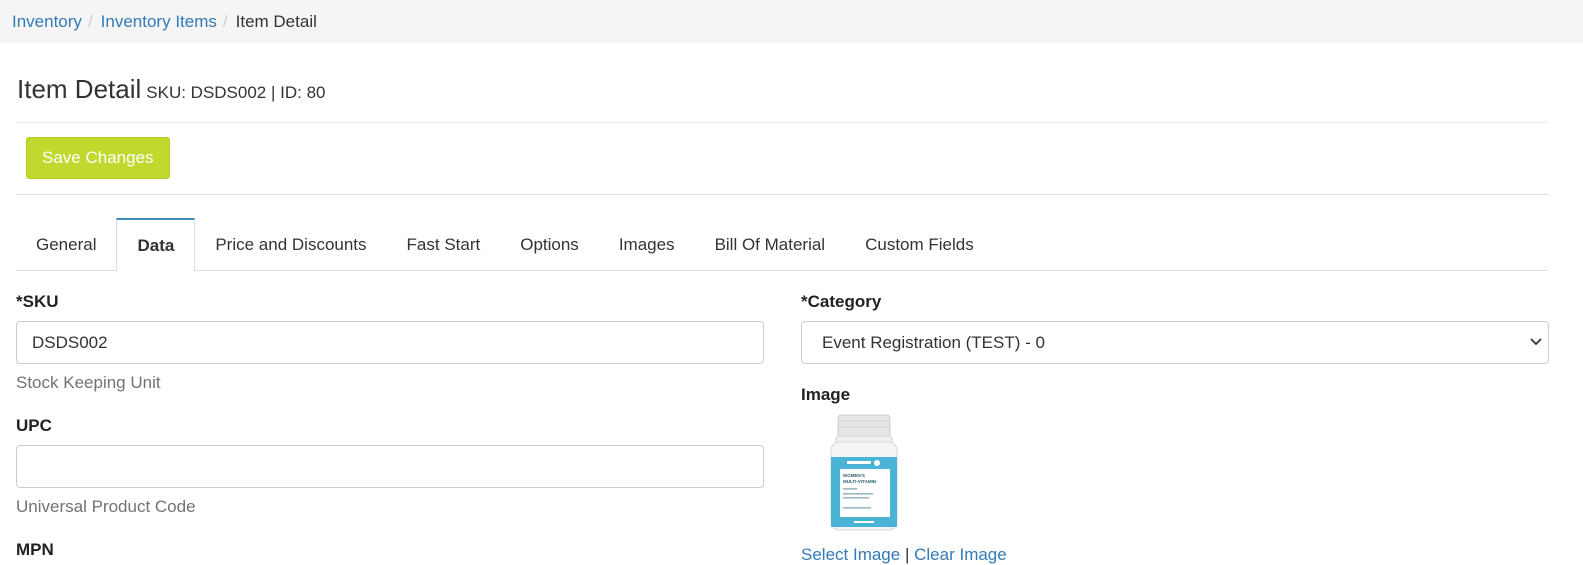  What do you see at coordinates (236, 92) in the screenshot?
I see `page-subtitle: SKU: DSDS002 | ID: 80` at bounding box center [236, 92].